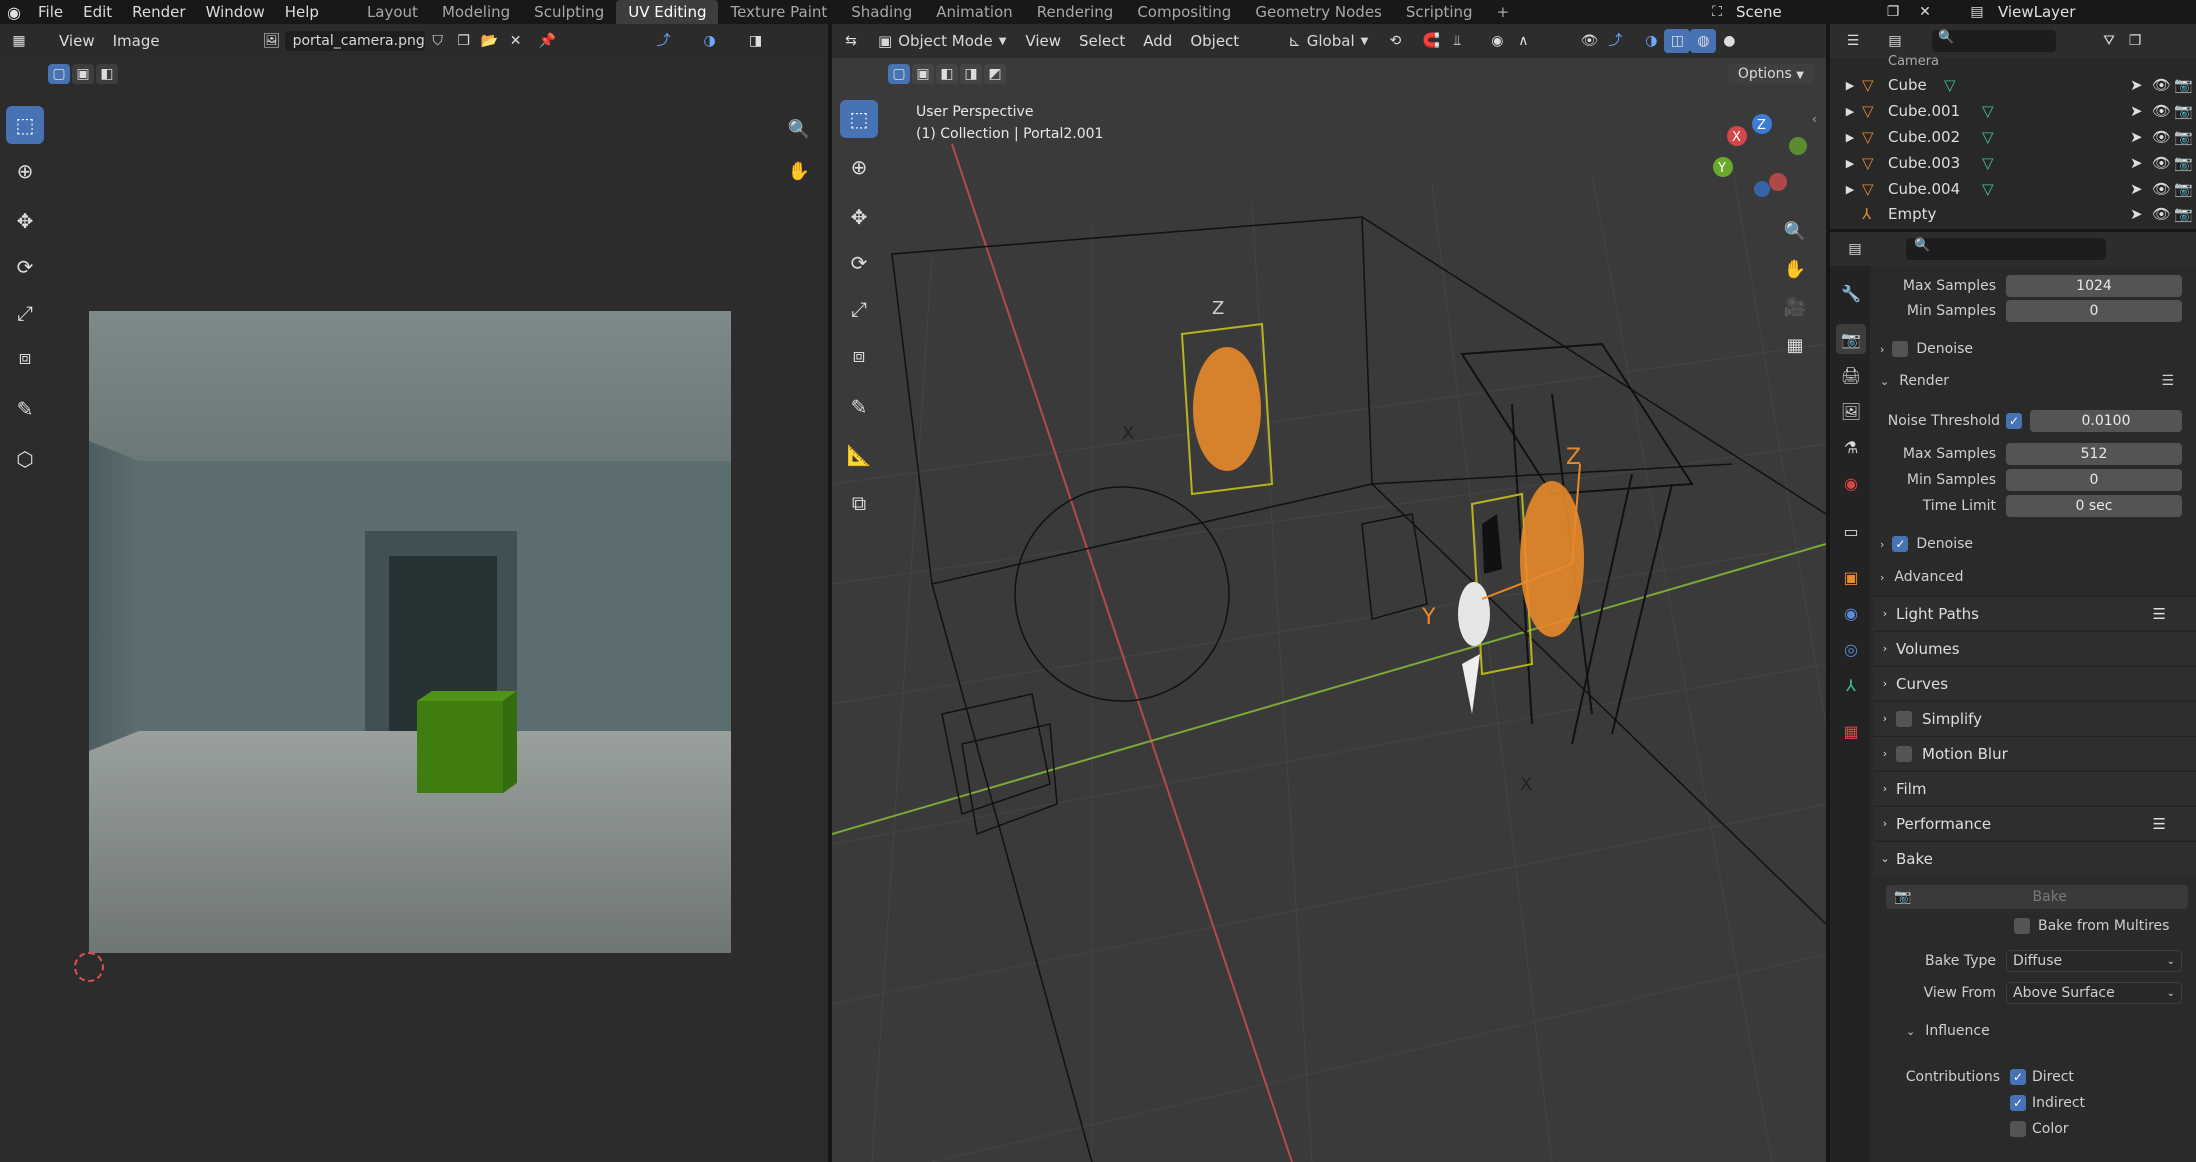 This screenshot has height=1162, width=2196. What do you see at coordinates (1904, 718) in the screenshot?
I see `simplify-checkbox` at bounding box center [1904, 718].